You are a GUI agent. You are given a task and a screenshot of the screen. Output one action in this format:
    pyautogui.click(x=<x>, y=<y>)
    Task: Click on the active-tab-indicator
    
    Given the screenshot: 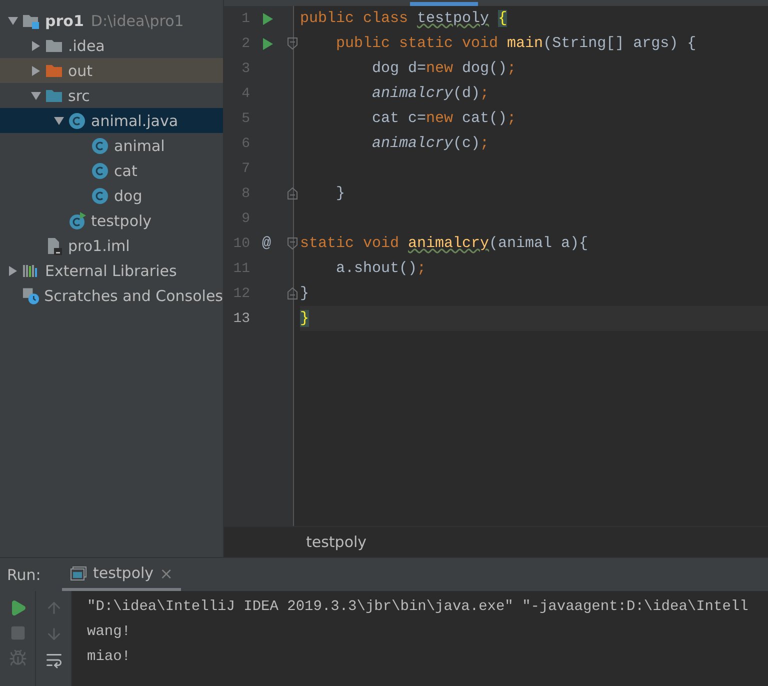 What is the action you would take?
    pyautogui.click(x=444, y=4)
    